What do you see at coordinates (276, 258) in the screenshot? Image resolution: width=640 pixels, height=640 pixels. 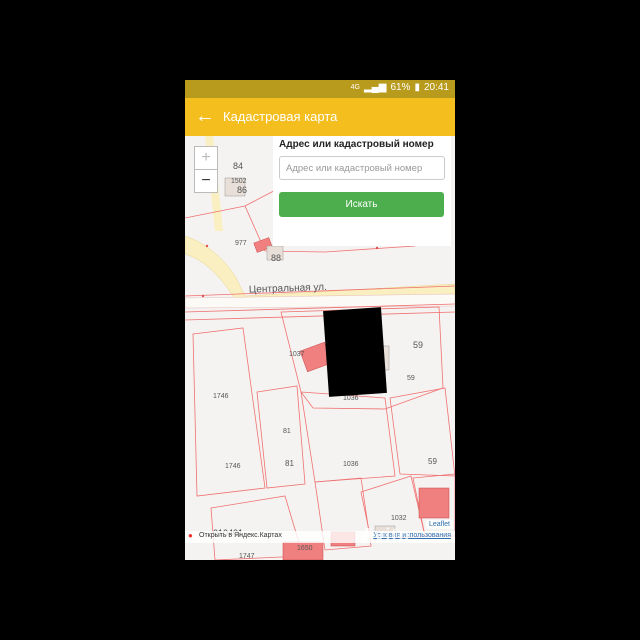 I see `parcel-label: 88` at bounding box center [276, 258].